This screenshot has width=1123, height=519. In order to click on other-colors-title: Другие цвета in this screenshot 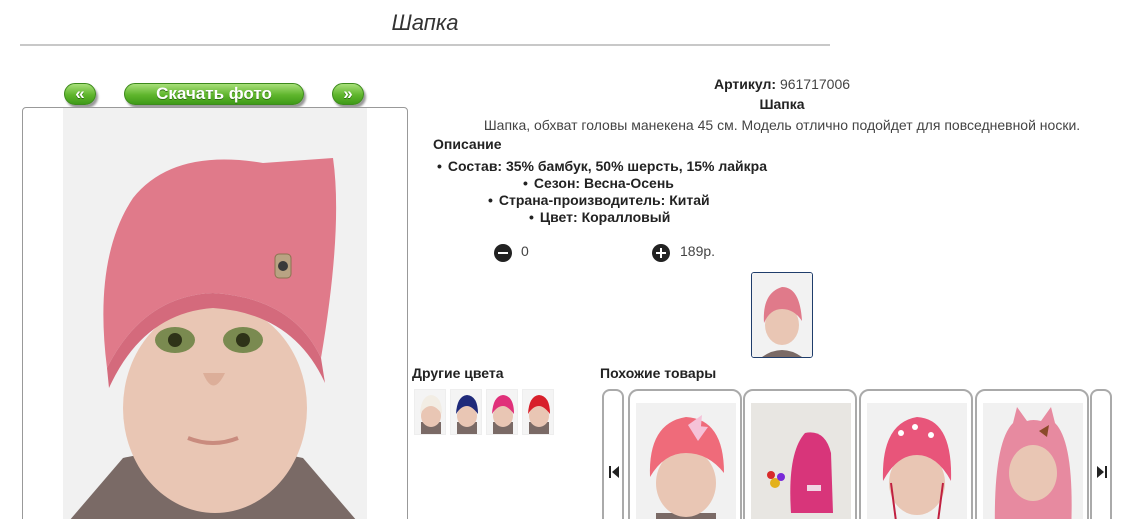, I will do `click(458, 373)`.